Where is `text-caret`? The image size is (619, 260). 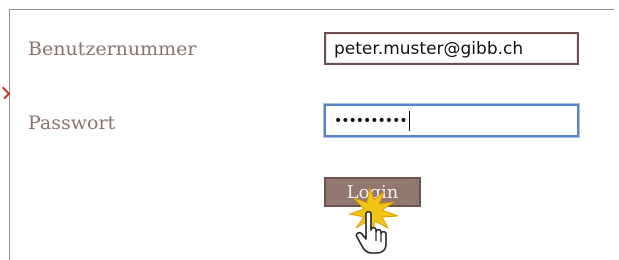 text-caret is located at coordinates (409, 120).